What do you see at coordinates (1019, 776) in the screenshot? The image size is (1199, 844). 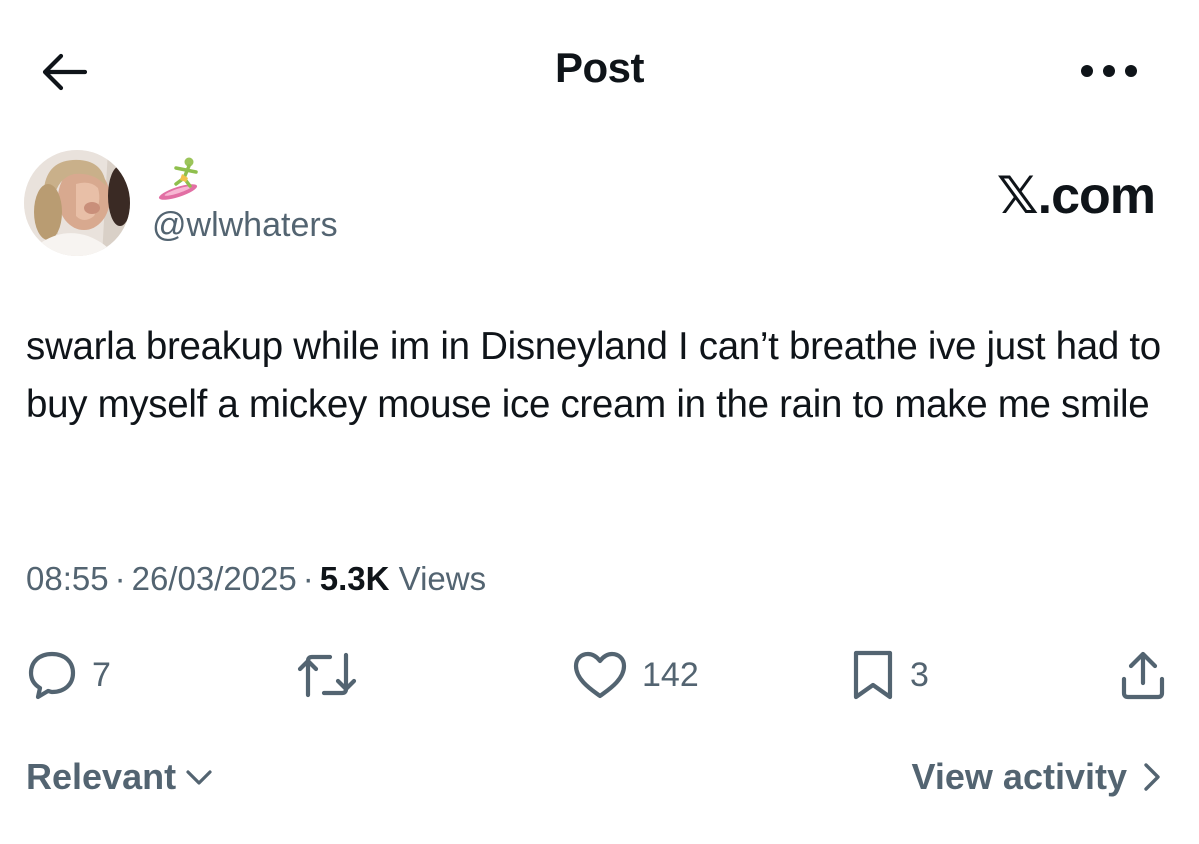 I see `view-activity-label: View activity` at bounding box center [1019, 776].